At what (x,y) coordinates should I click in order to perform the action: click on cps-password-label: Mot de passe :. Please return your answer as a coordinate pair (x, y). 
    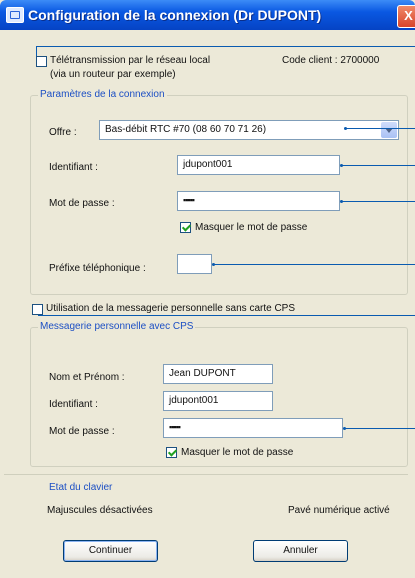
    Looking at the image, I should click on (82, 431).